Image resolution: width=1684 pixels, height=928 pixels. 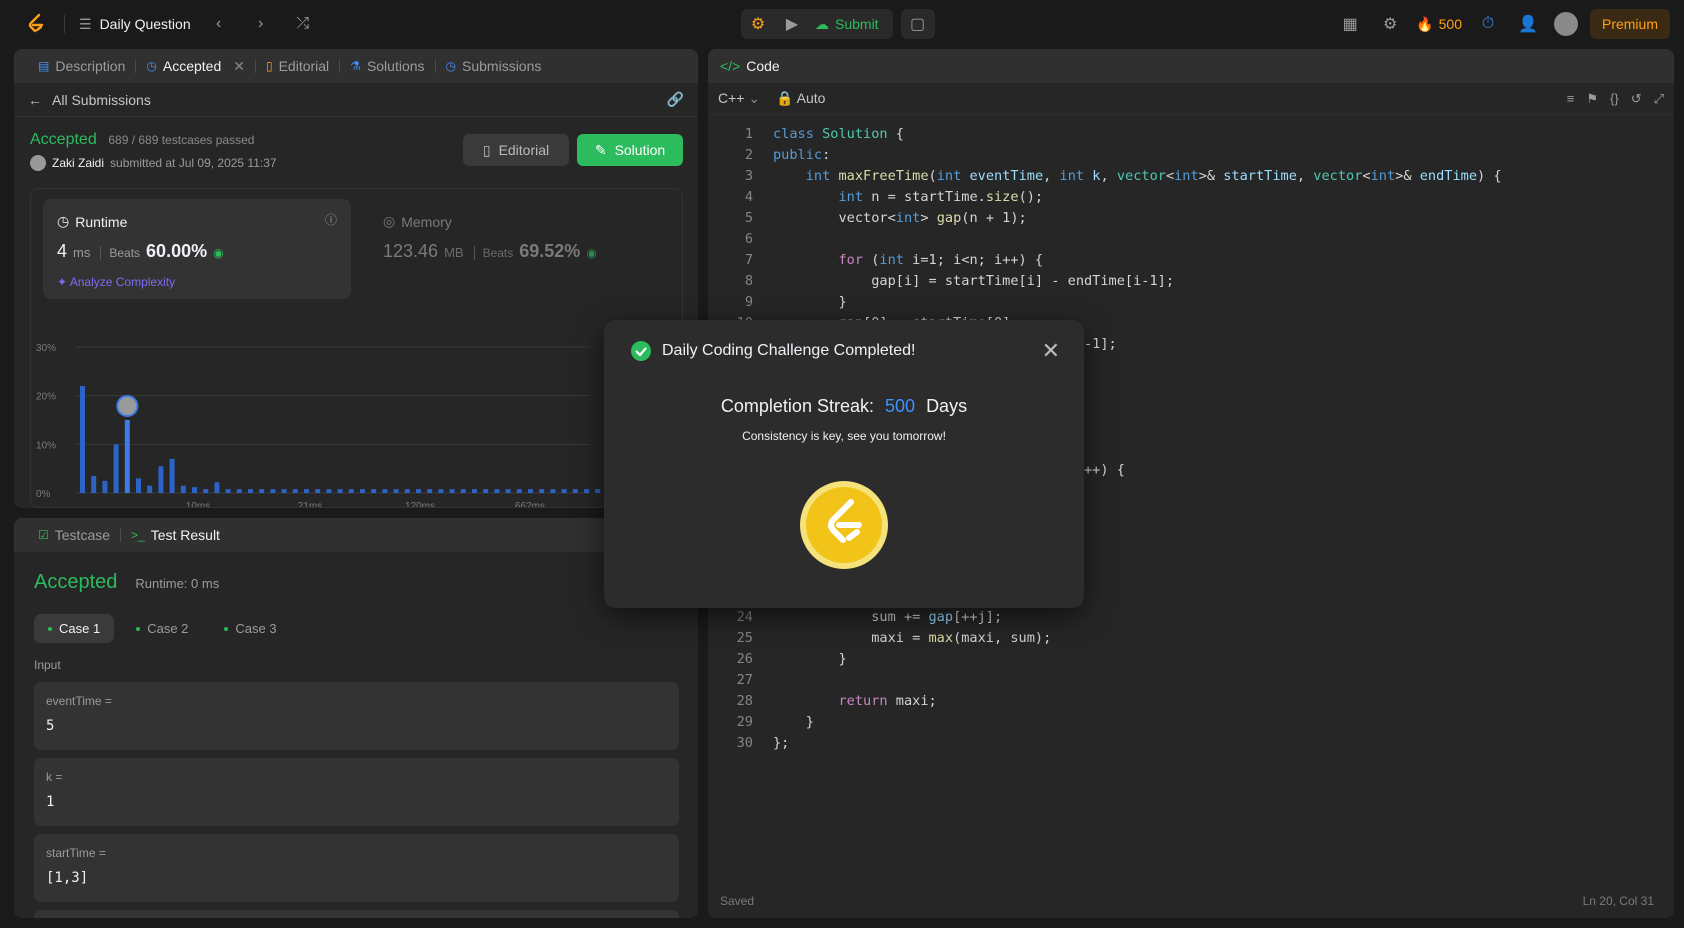 I want to click on y-tick-label: 20%, so click(x=46, y=397).